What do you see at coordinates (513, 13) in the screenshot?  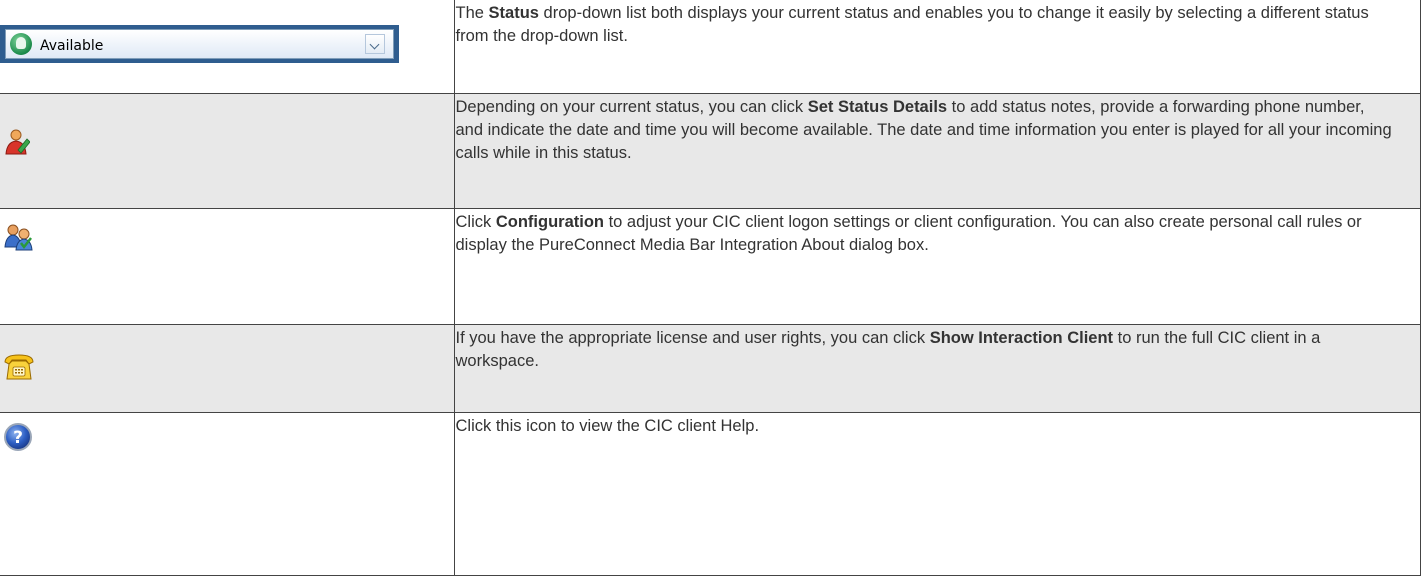 I see `ui-term: Status` at bounding box center [513, 13].